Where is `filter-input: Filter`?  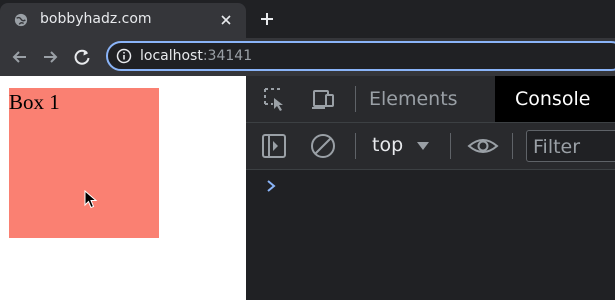
filter-input: Filter is located at coordinates (570, 146).